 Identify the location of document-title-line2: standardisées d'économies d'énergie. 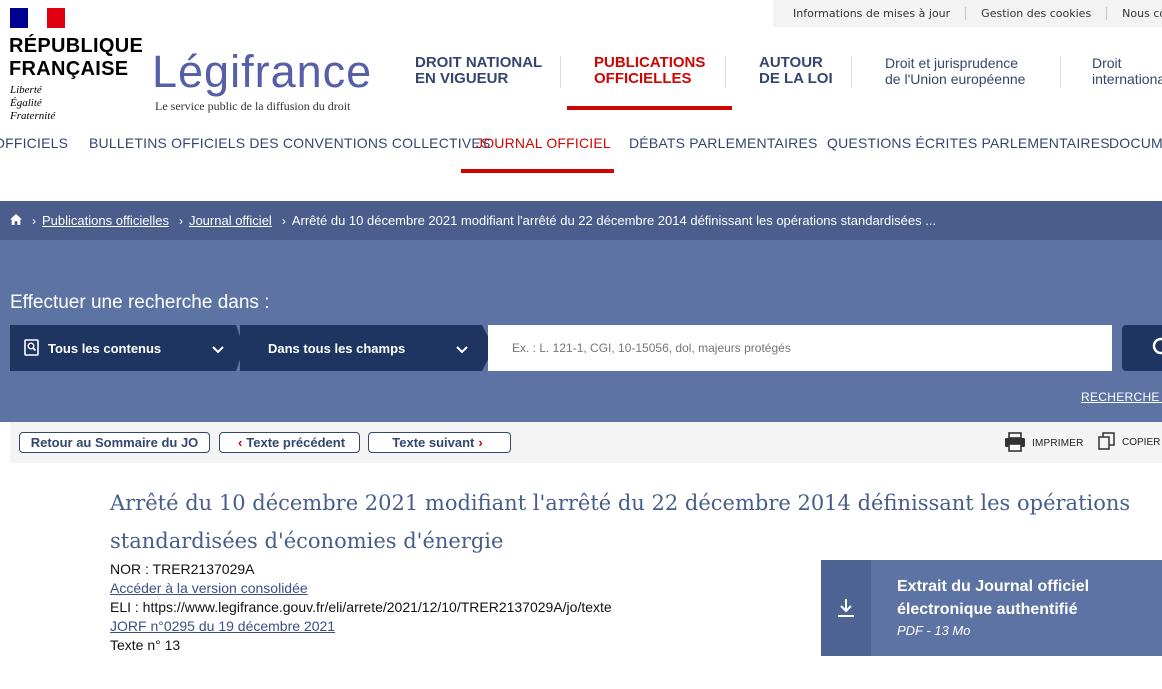
(307, 541).